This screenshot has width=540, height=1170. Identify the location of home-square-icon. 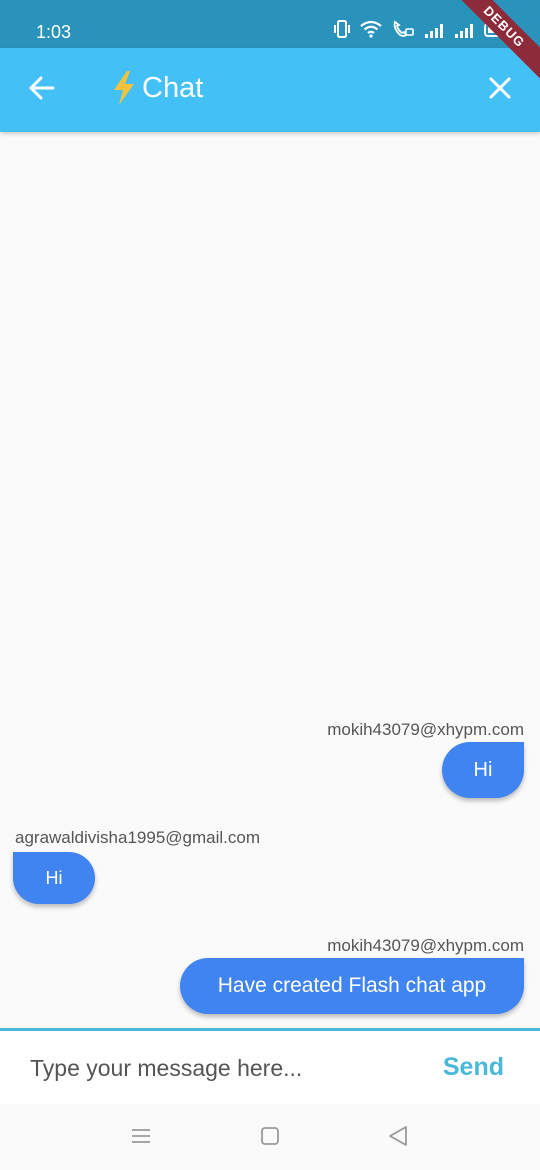
(270, 1138).